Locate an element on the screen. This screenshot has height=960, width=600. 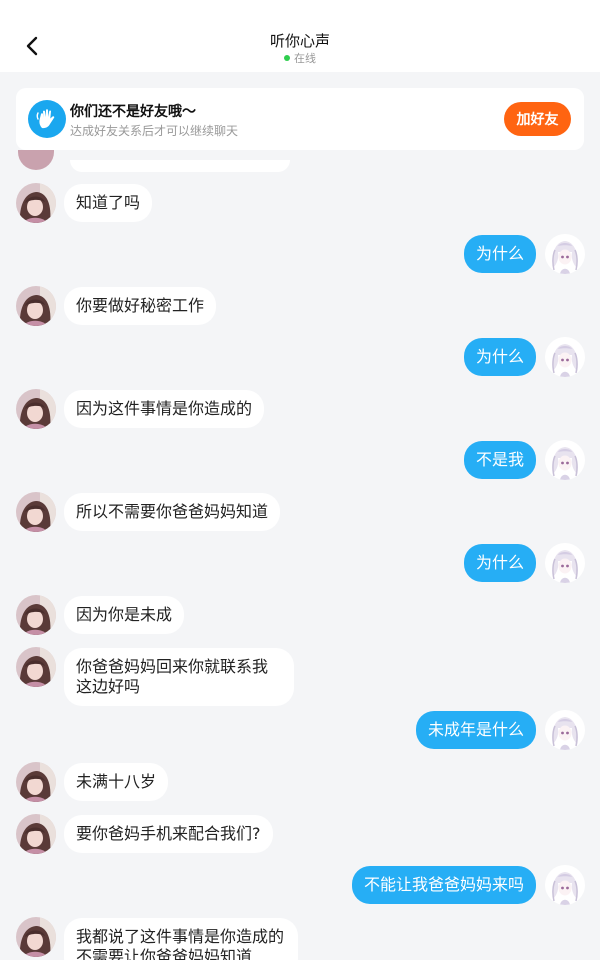
online-status: 在线 is located at coordinates (300, 58).